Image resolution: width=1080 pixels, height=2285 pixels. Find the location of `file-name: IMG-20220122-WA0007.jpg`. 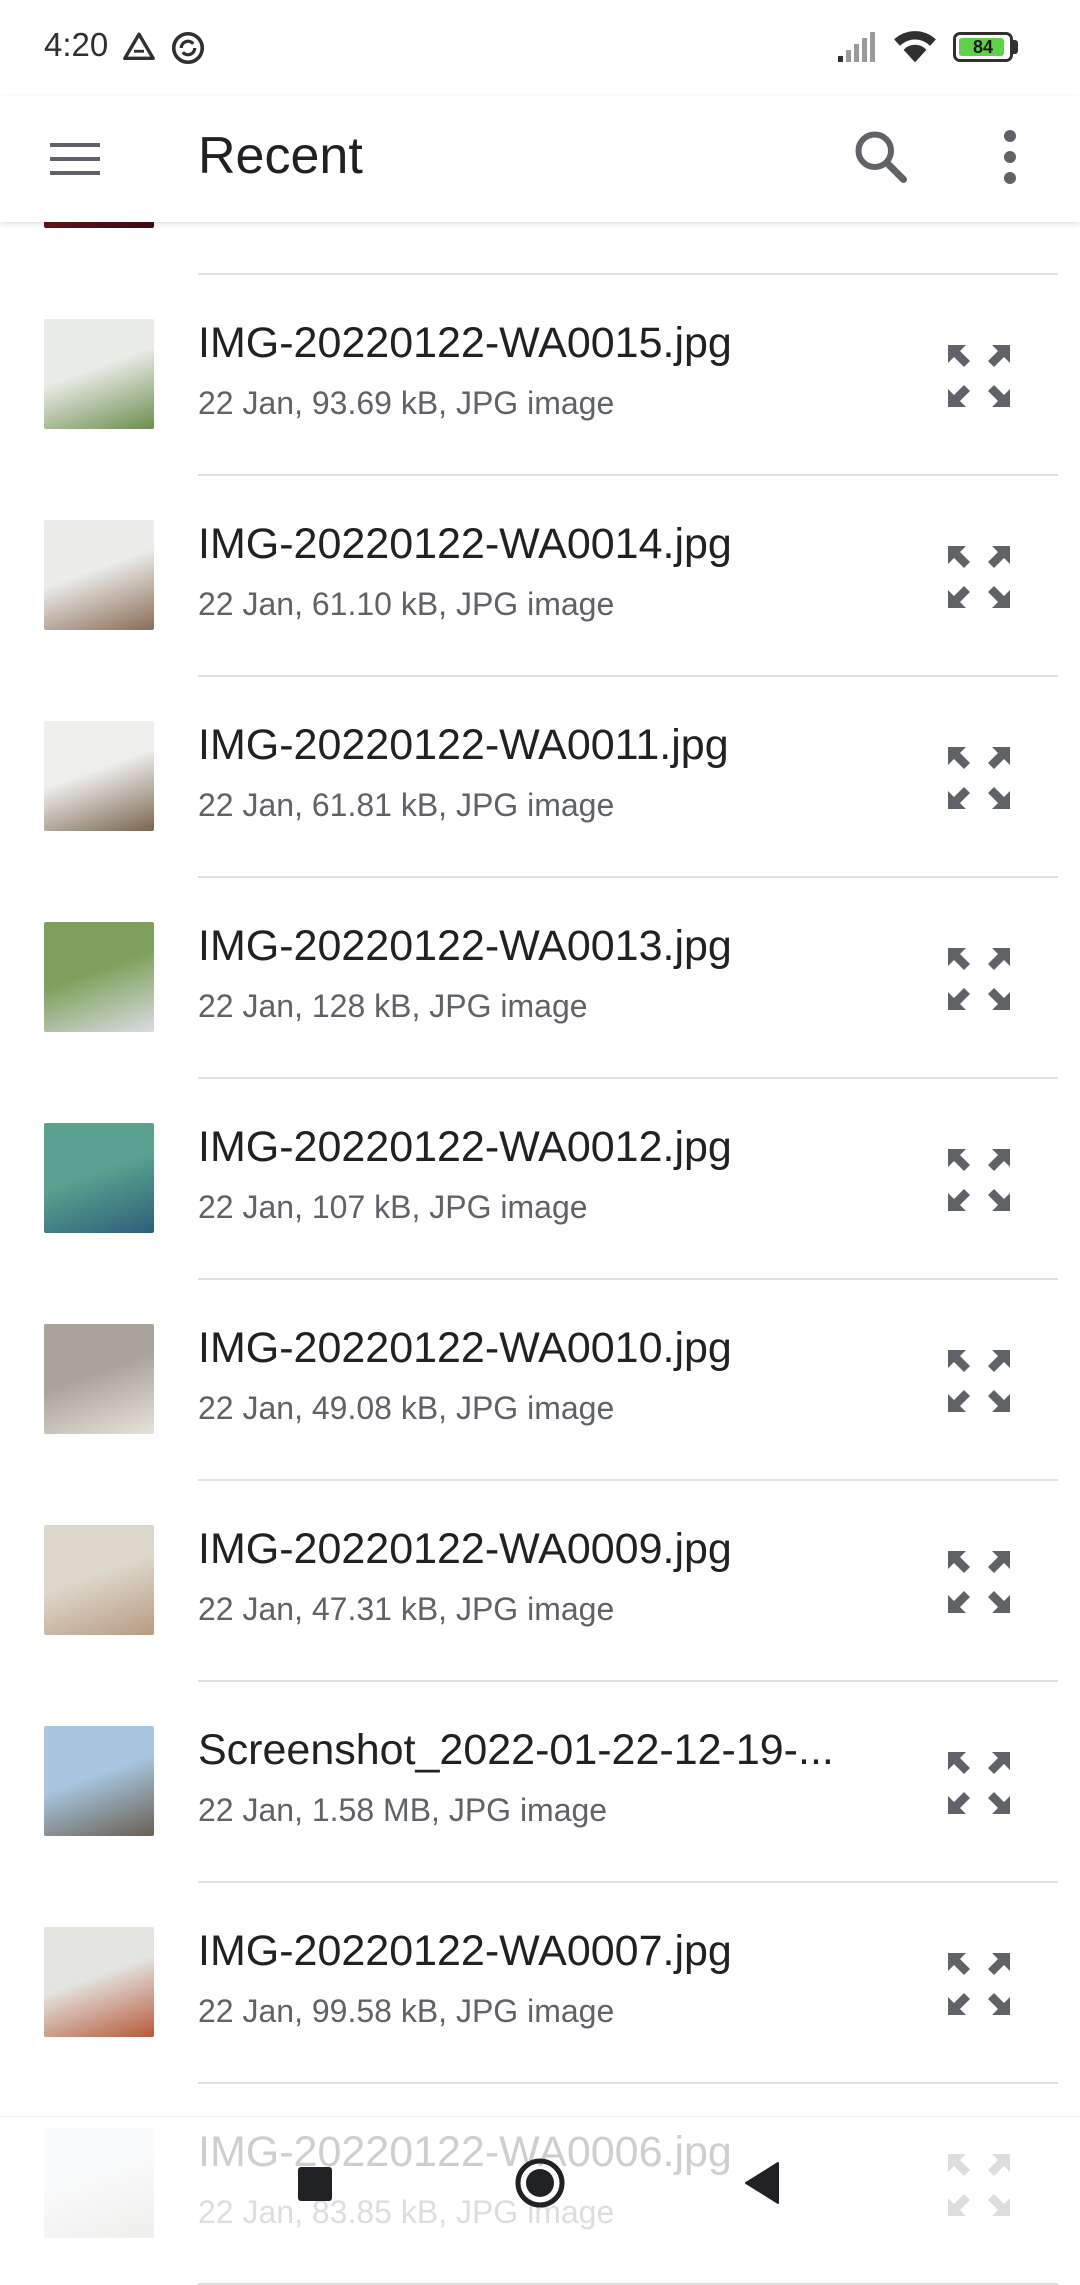

file-name: IMG-20220122-WA0007.jpg is located at coordinates (465, 1951).